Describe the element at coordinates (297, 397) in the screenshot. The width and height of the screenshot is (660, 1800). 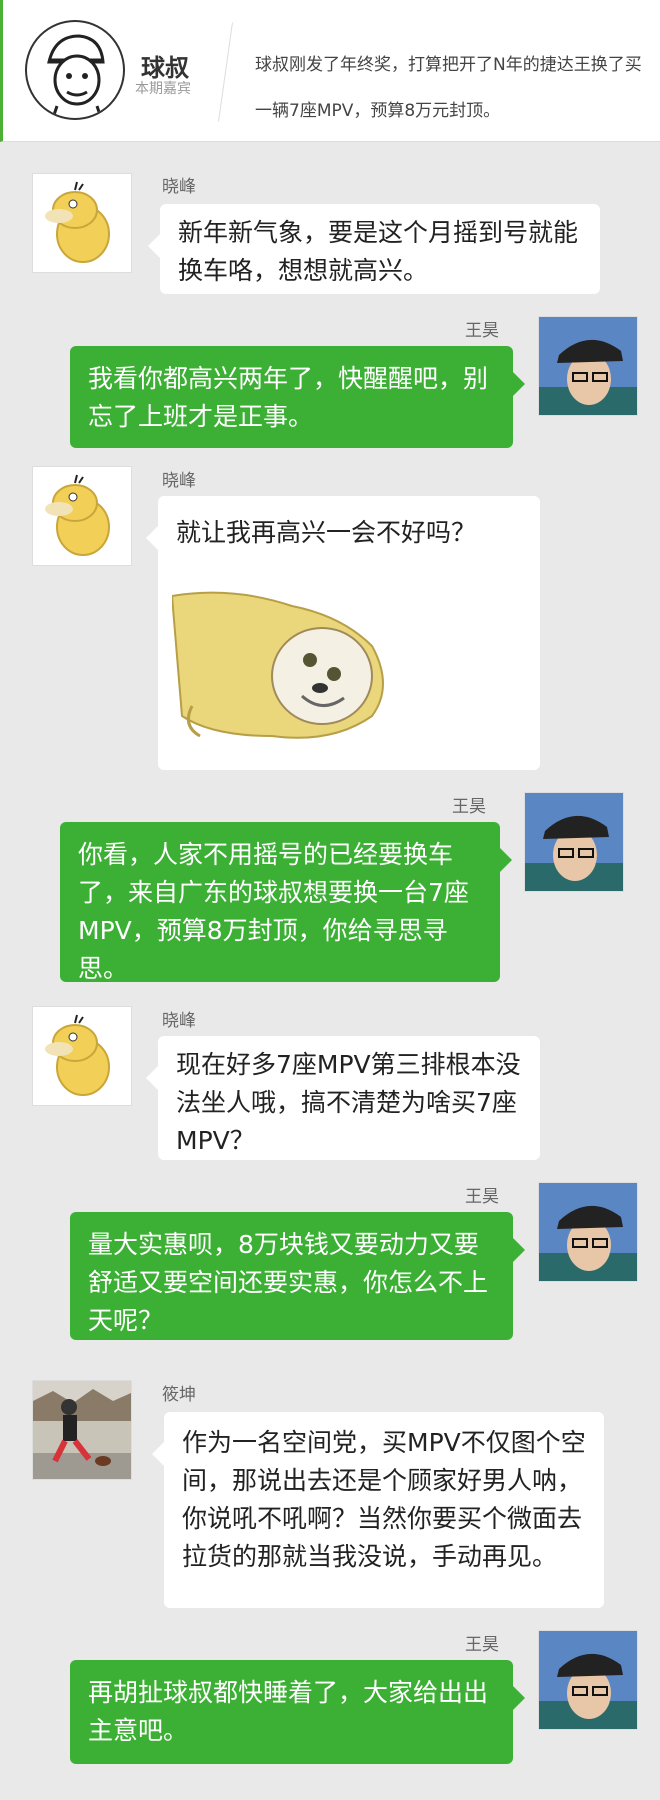
I see `message-bubble: 我看你都高兴两年了，快醒醒吧，别忘了上班才是正事。` at that location.